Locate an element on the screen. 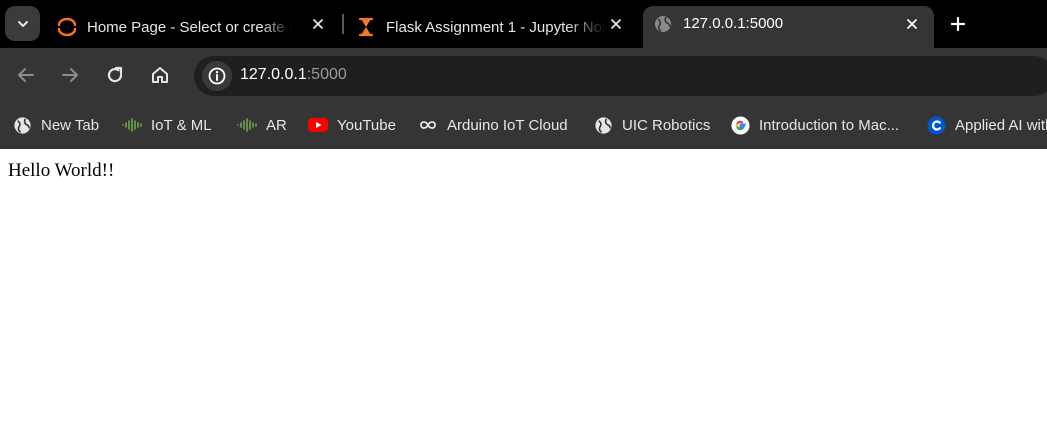 This screenshot has width=1047, height=437. bookmark-label: UIC Robotics is located at coordinates (666, 125).